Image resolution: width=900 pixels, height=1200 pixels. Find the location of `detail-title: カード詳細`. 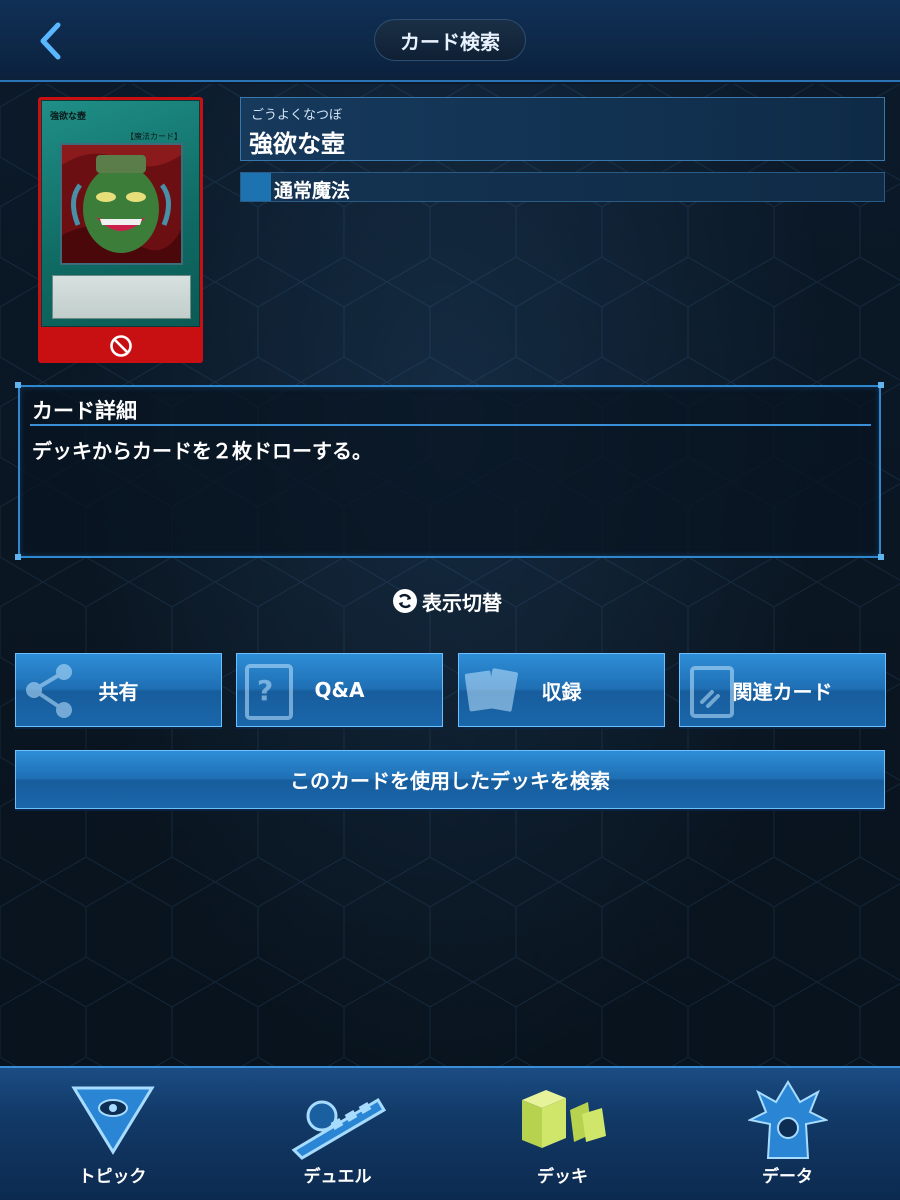

detail-title: カード詳細 is located at coordinates (84, 411).